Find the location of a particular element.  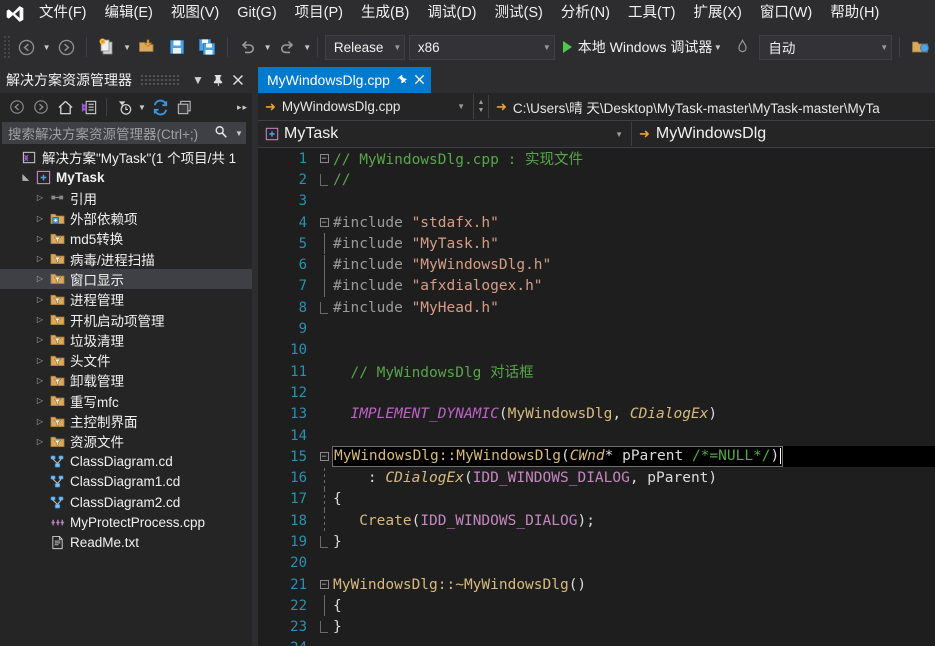

tree-item-14: ▷ 资源文件 is located at coordinates (126, 441).